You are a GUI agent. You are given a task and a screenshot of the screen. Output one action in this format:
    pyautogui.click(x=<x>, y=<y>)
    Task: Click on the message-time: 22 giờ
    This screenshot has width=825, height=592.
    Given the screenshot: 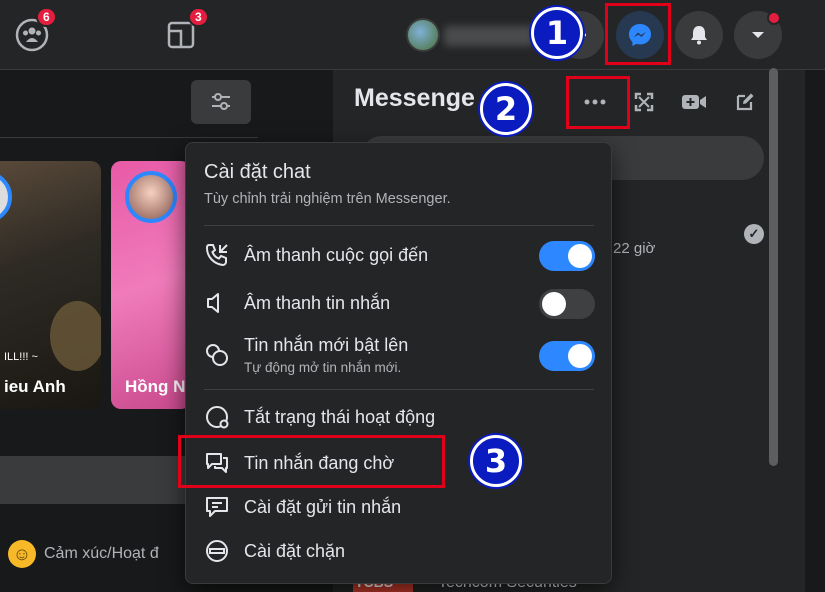 What is the action you would take?
    pyautogui.click(x=634, y=248)
    